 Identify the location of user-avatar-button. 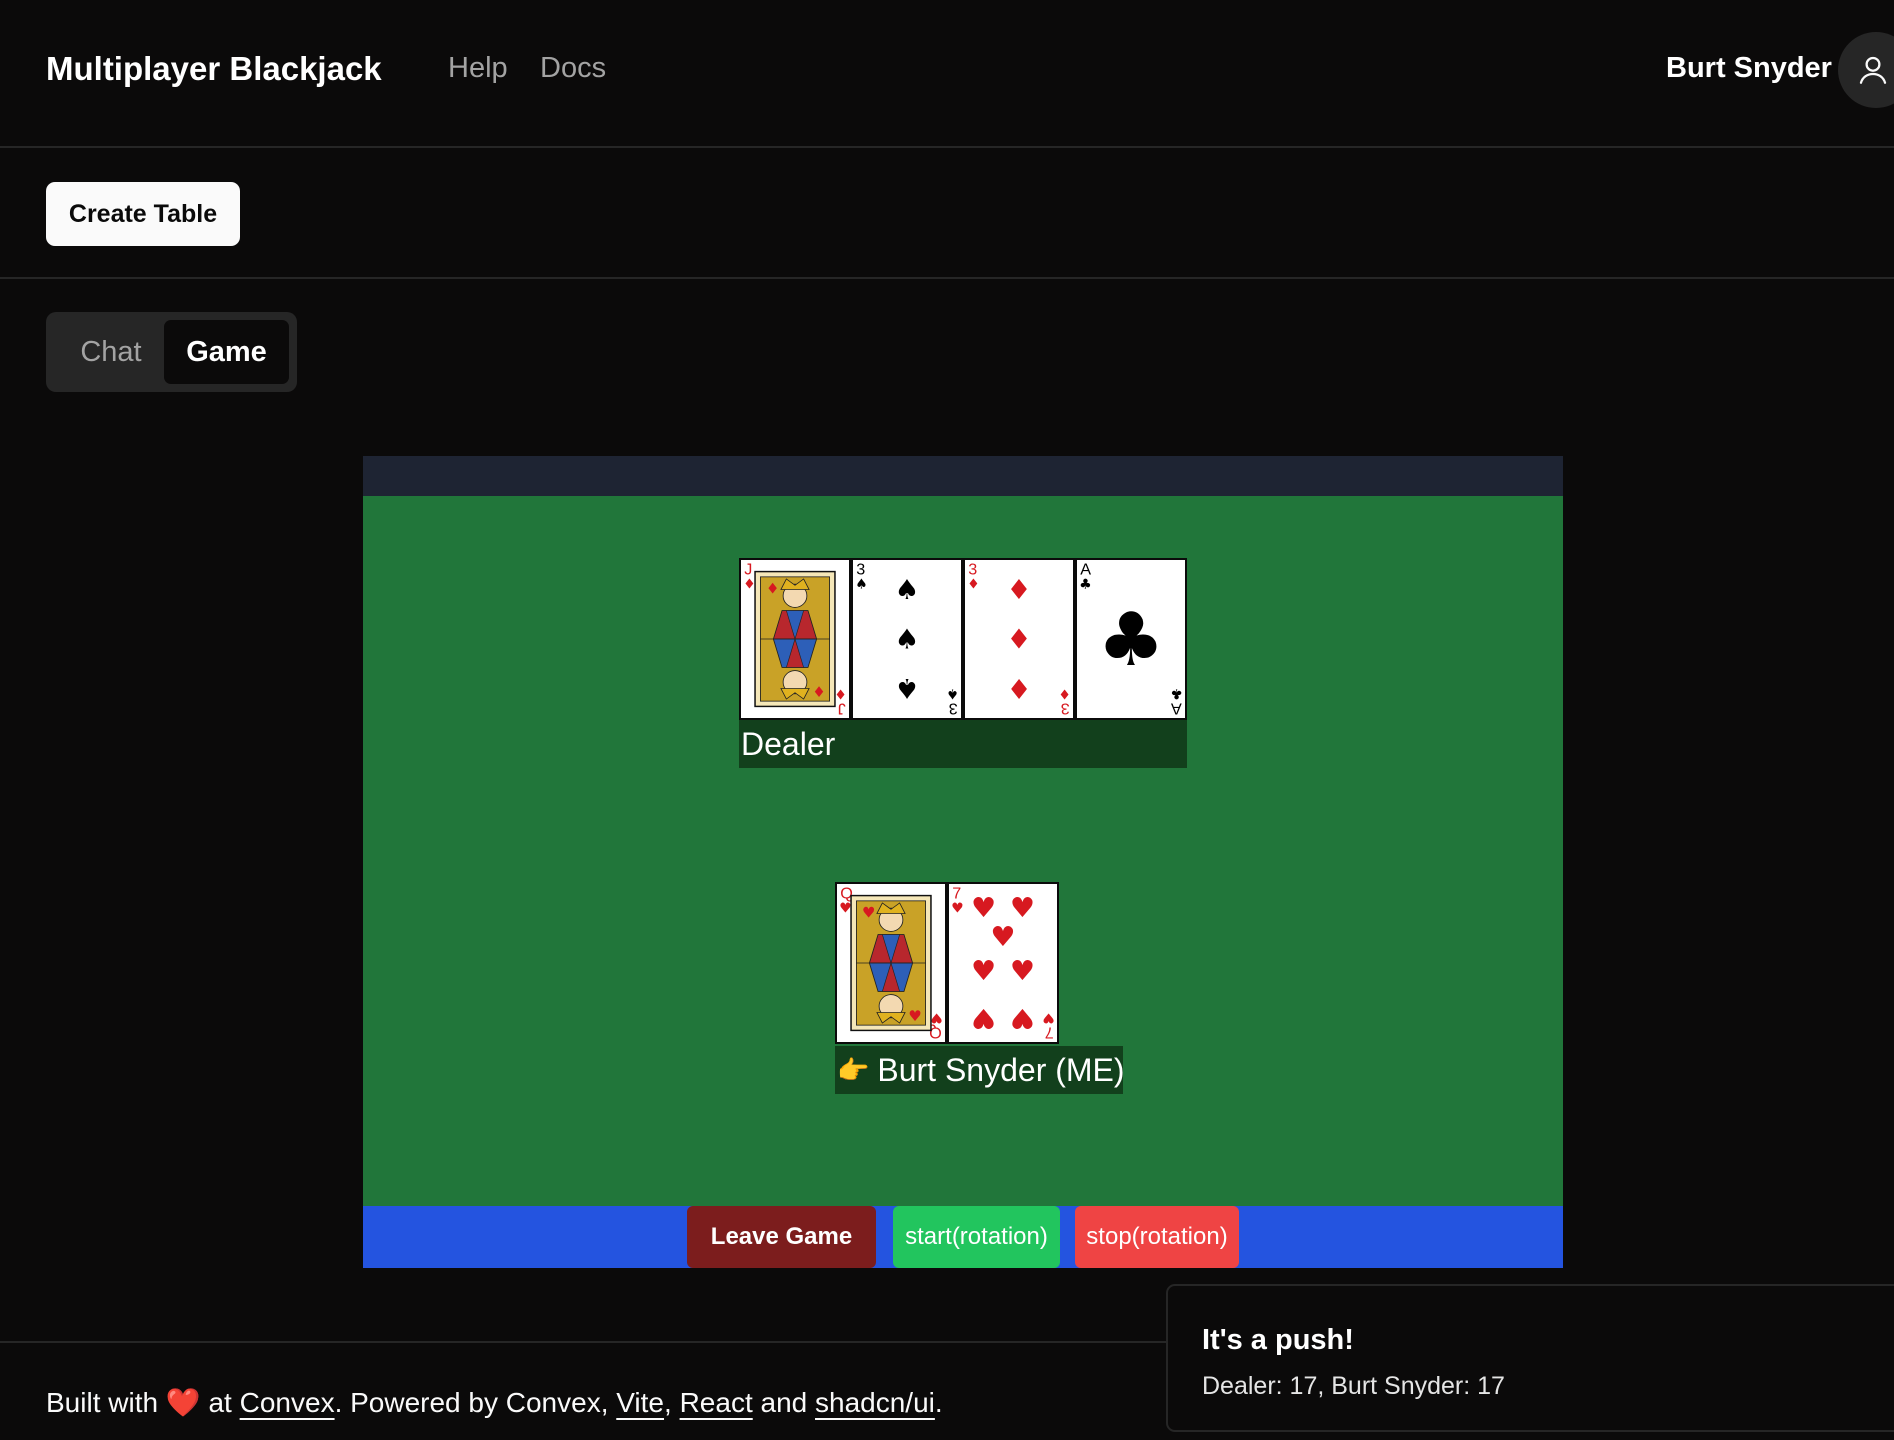
(1866, 70).